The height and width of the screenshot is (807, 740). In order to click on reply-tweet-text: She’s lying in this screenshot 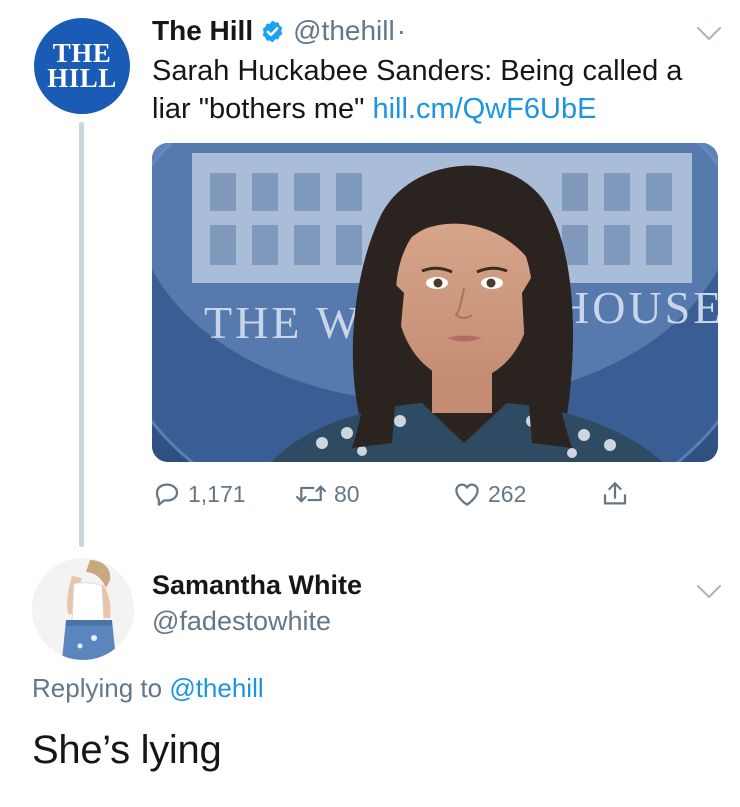, I will do `click(127, 750)`.